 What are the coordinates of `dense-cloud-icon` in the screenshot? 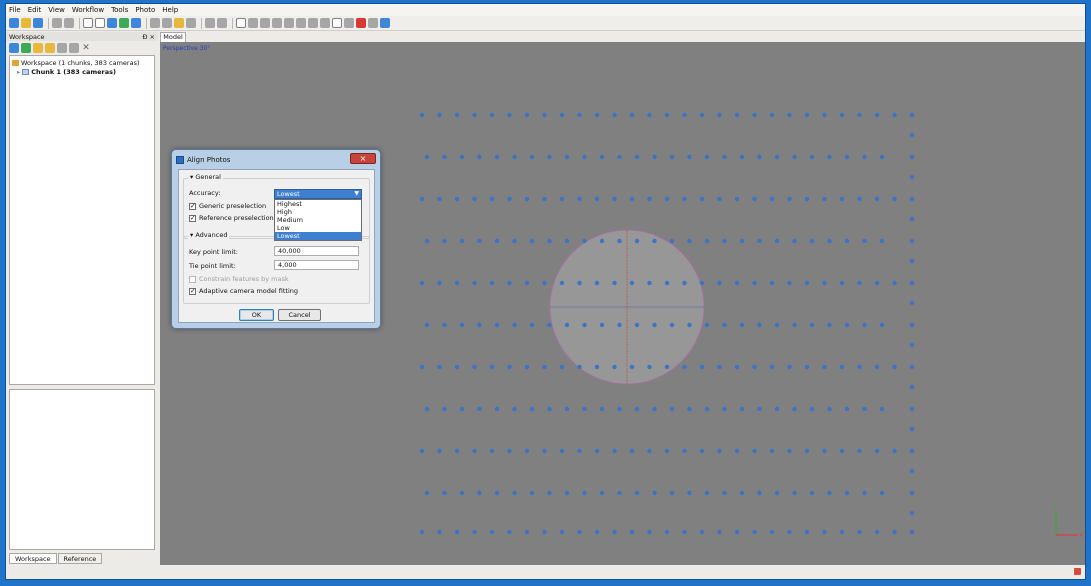 It's located at (253, 23).